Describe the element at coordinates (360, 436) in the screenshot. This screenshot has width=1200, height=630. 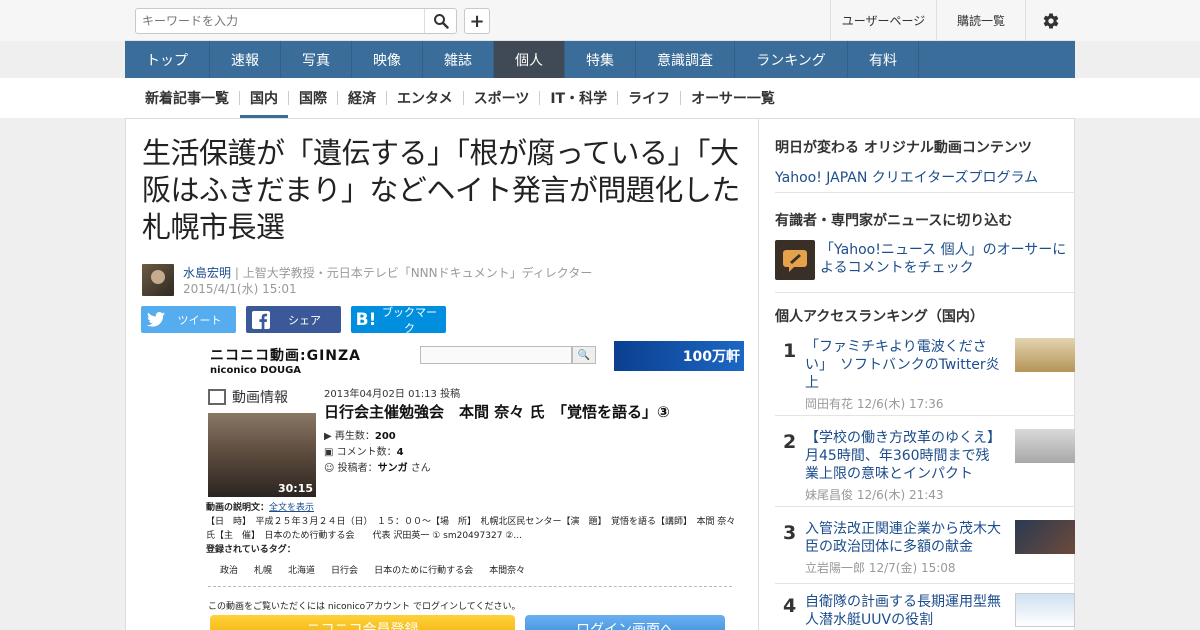
I see `embed-views: ▶ 再生数：200` at that location.